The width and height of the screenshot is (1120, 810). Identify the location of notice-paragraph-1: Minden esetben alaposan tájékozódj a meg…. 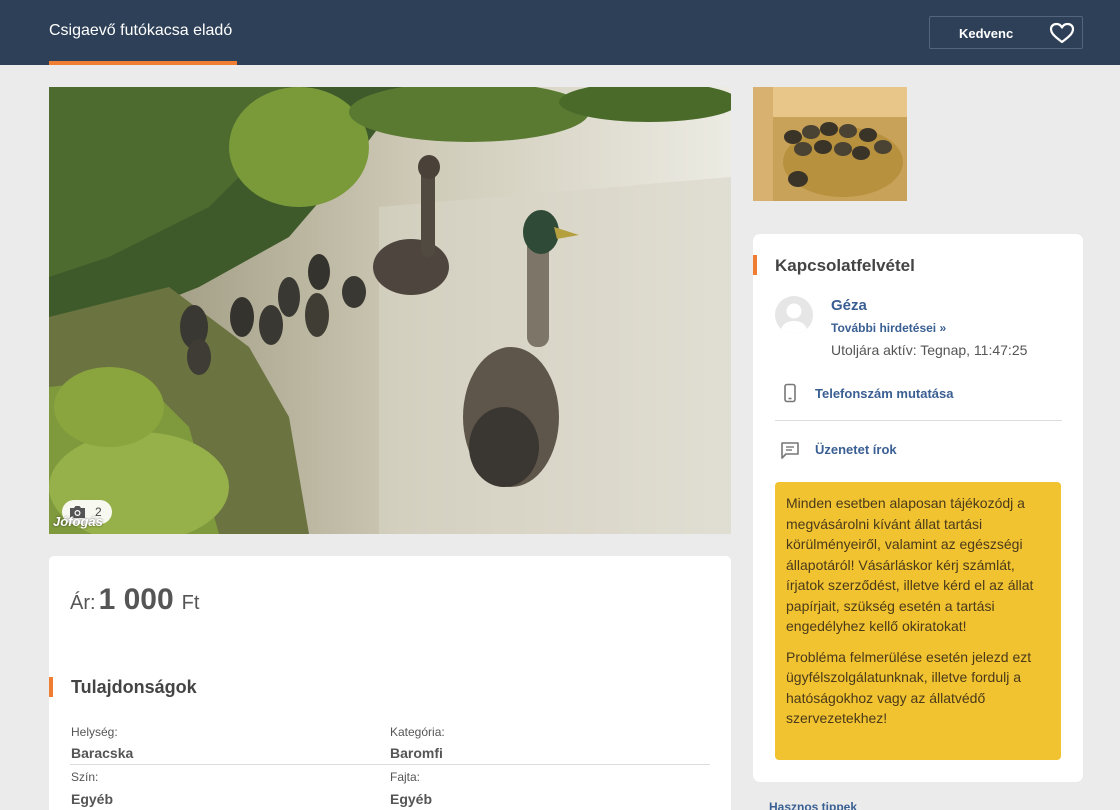
(910, 564).